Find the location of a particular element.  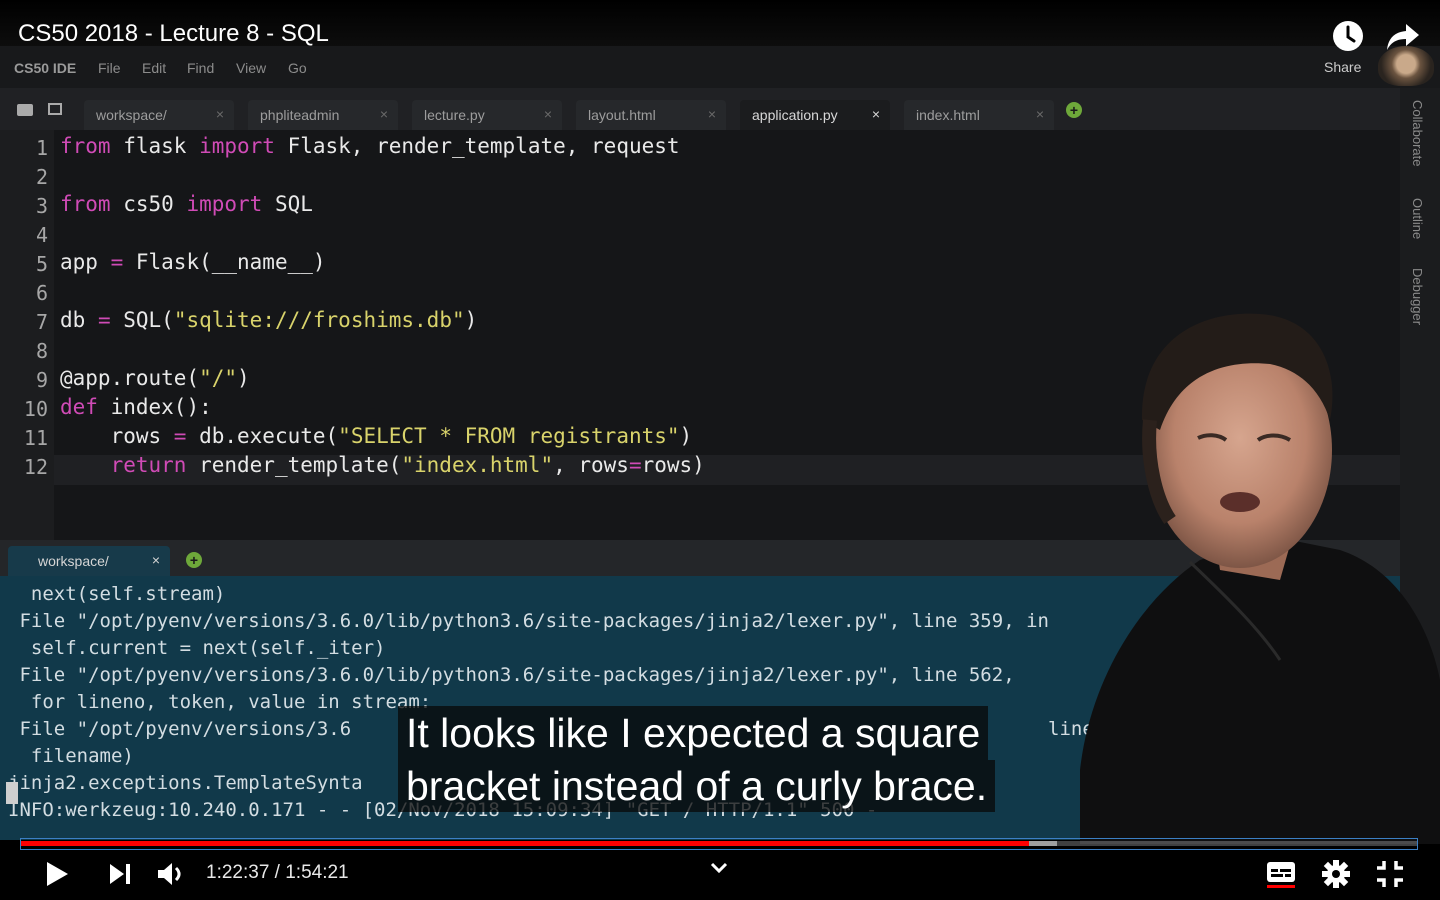

string-literal: "SELECT * FROM registrants" is located at coordinates (509, 436).